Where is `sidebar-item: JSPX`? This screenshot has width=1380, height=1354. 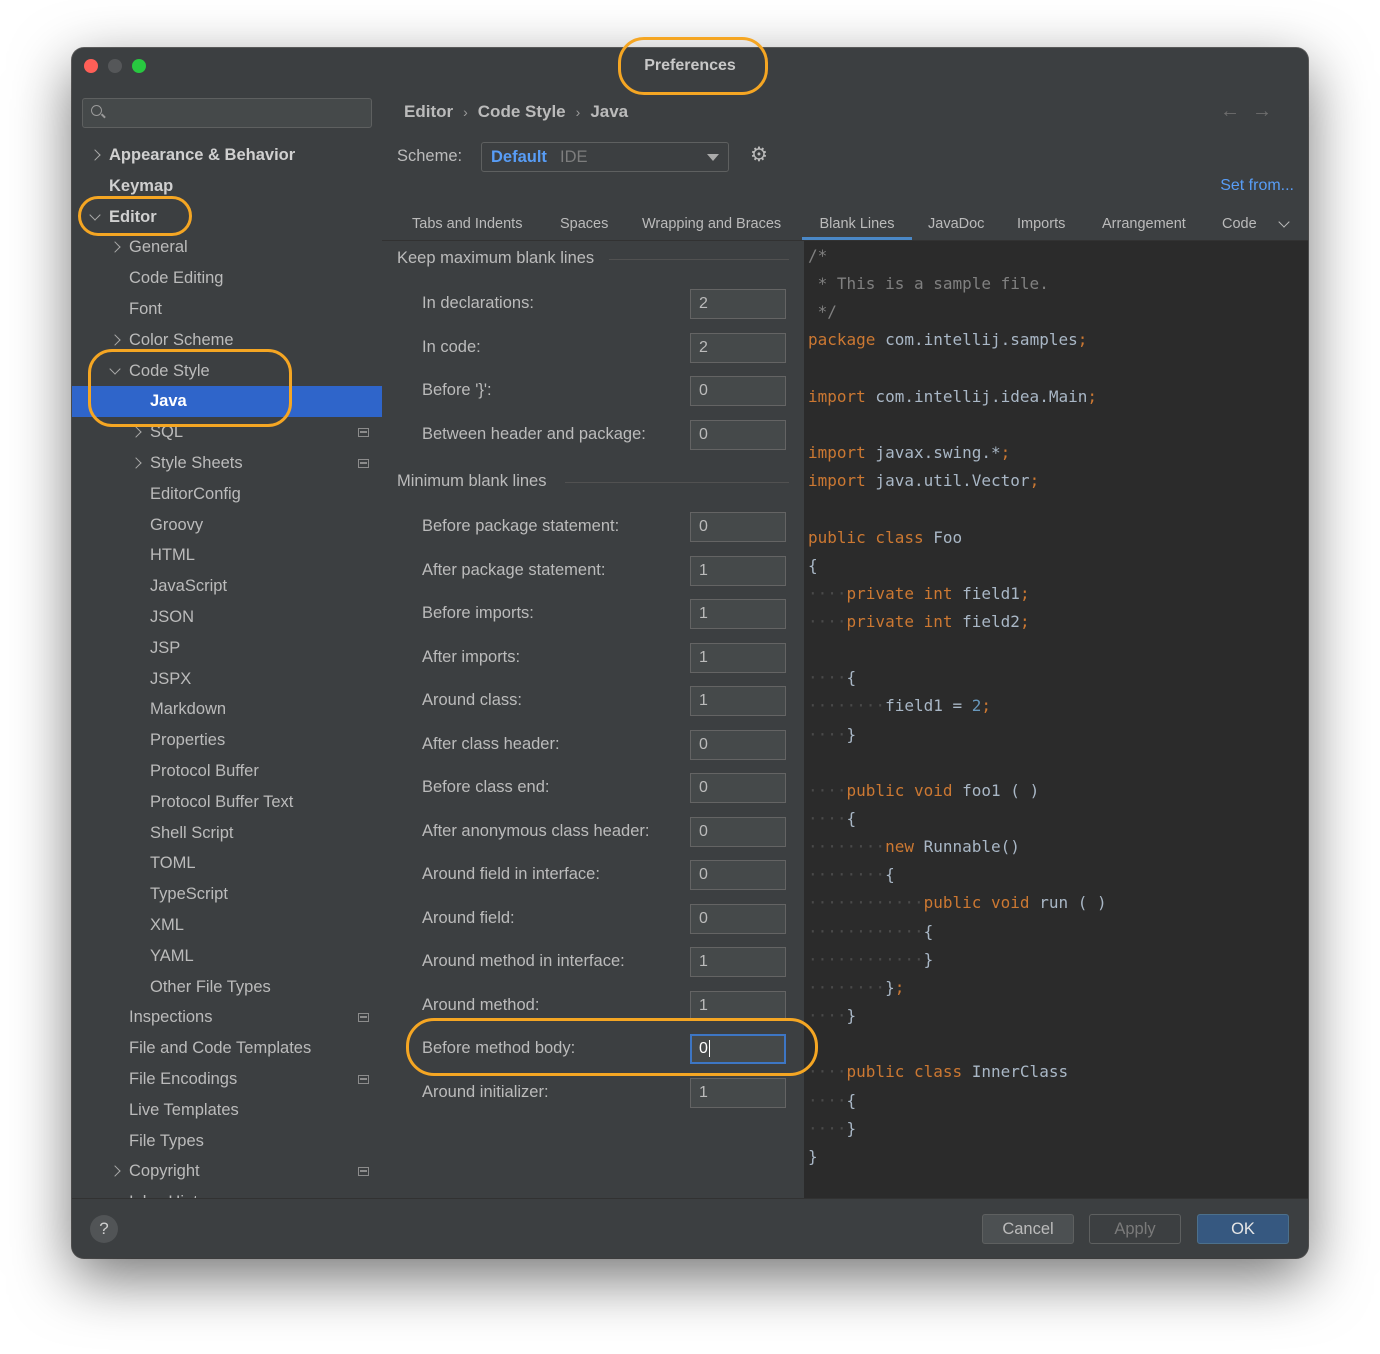 sidebar-item: JSPX is located at coordinates (227, 679).